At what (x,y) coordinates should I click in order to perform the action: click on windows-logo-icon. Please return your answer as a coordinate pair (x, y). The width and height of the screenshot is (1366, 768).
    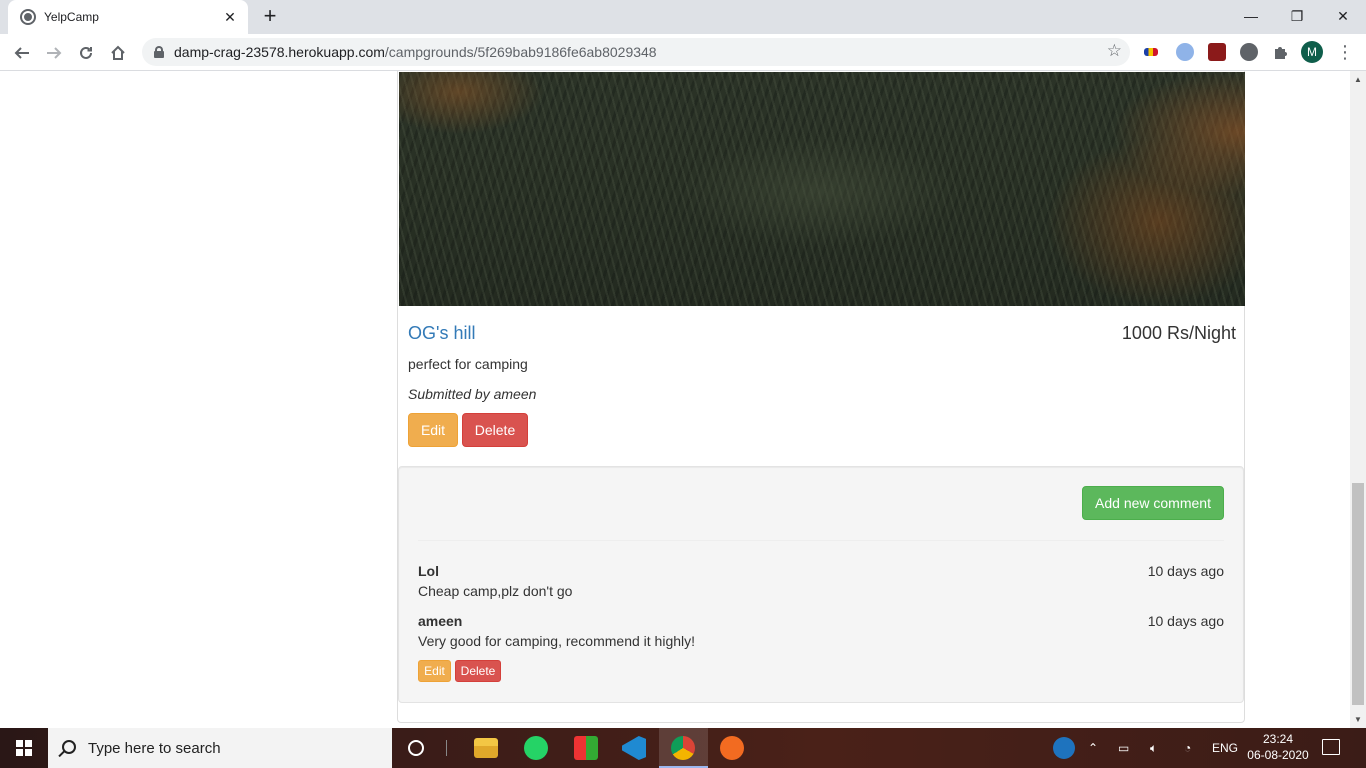
    Looking at the image, I should click on (24, 748).